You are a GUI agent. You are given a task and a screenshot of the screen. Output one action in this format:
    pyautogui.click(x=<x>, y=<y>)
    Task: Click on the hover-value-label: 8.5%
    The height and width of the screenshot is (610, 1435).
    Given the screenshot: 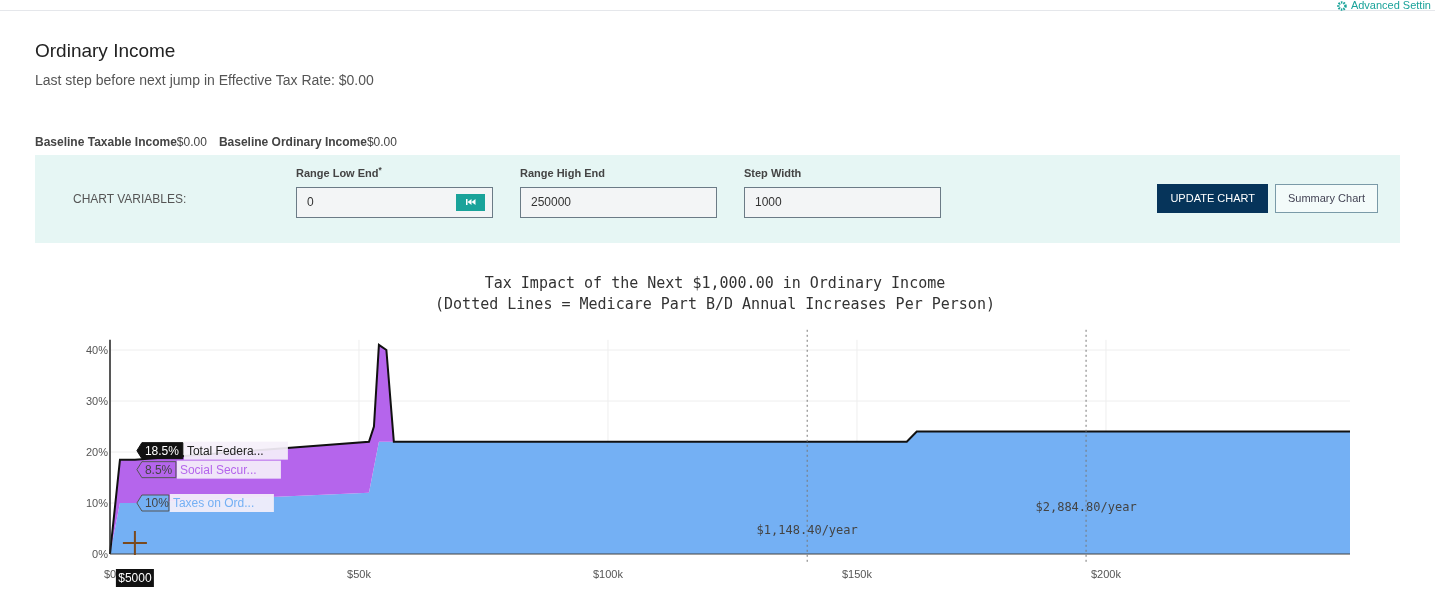 What is the action you would take?
    pyautogui.click(x=156, y=469)
    